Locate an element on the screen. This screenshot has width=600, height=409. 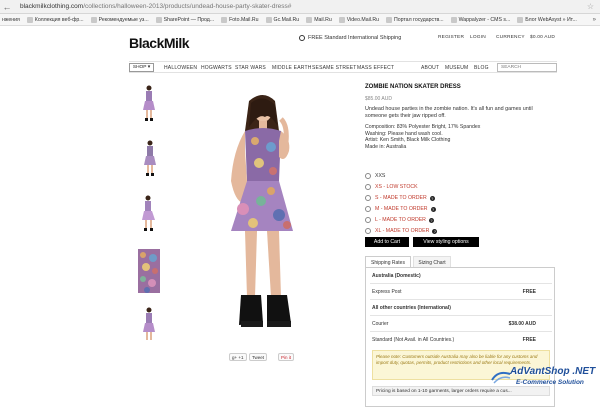
shop-dropdown: SHOP ▾ is located at coordinates (141, 67).